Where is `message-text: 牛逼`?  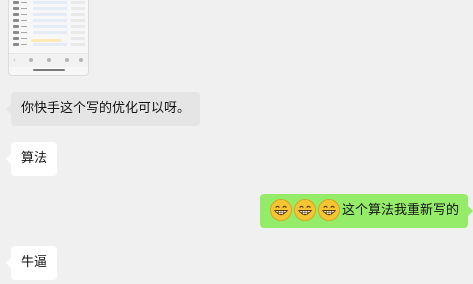 message-text: 牛逼 is located at coordinates (34, 262).